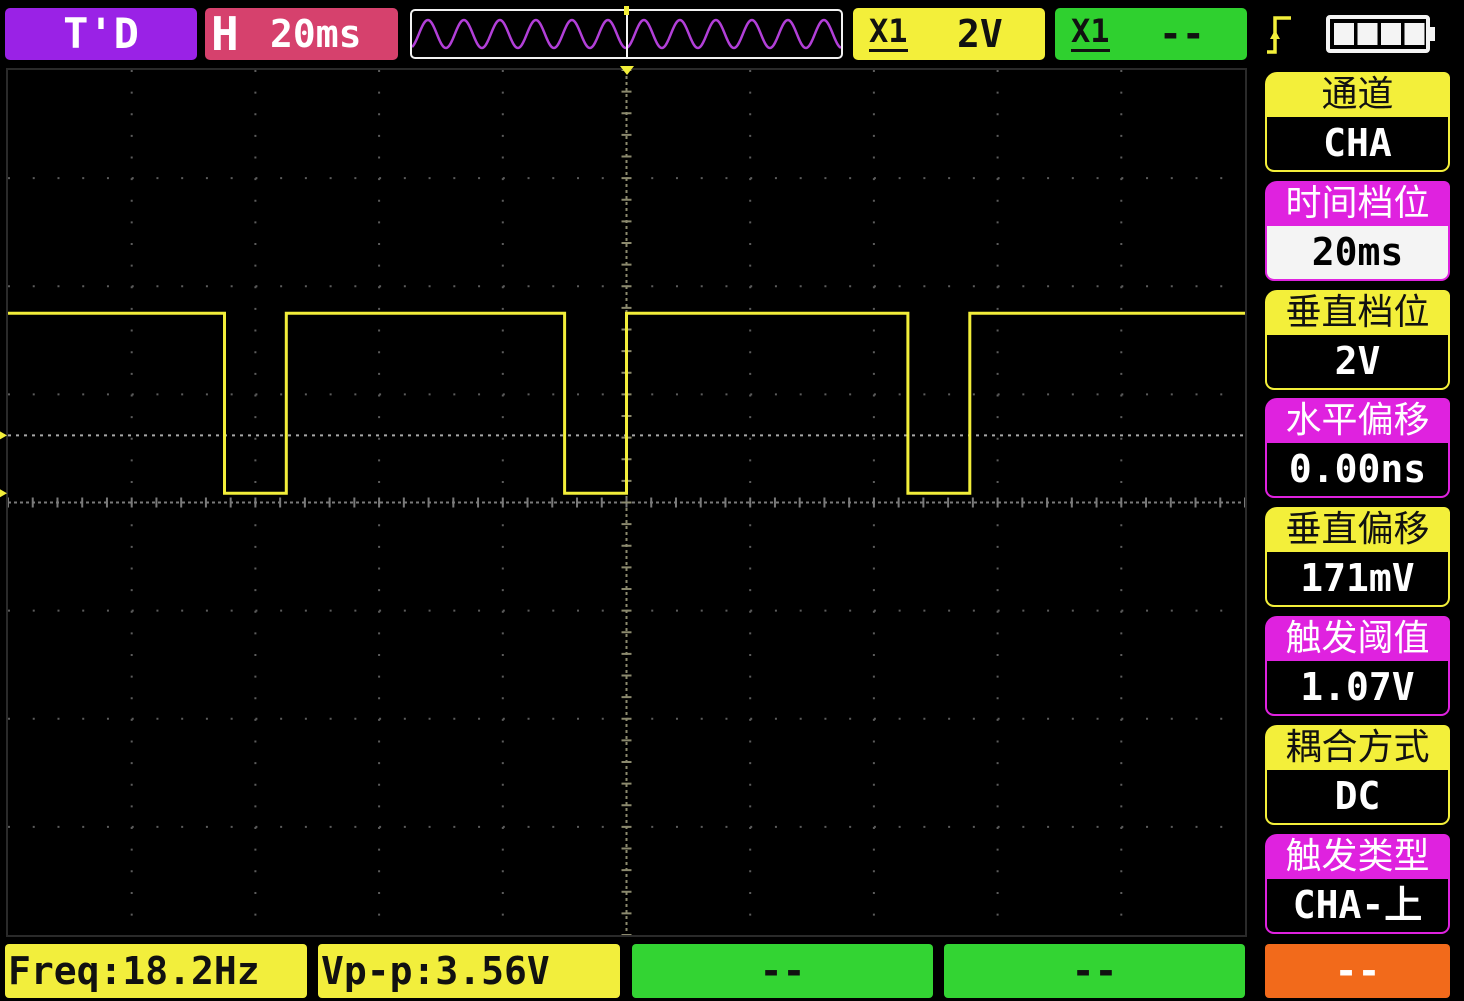 The height and width of the screenshot is (1001, 1464). I want to click on memory-preview-window, so click(626, 34).